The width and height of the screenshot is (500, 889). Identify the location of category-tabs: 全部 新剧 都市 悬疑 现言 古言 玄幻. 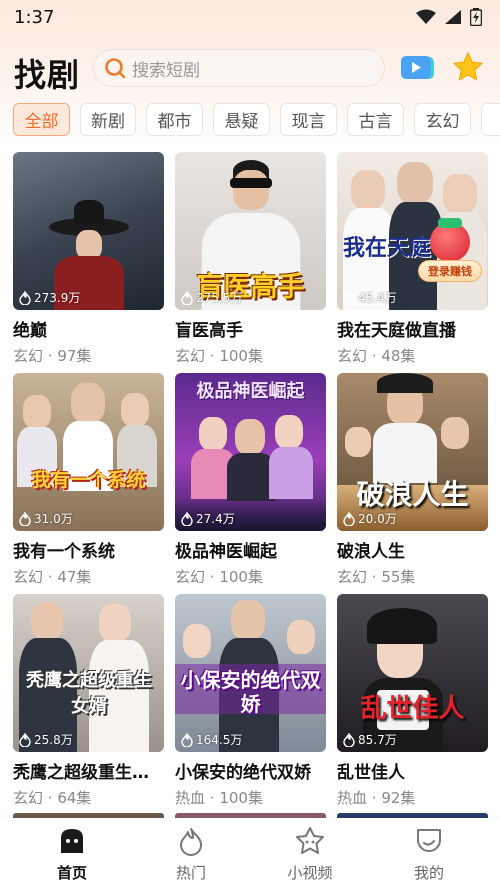
(250, 121).